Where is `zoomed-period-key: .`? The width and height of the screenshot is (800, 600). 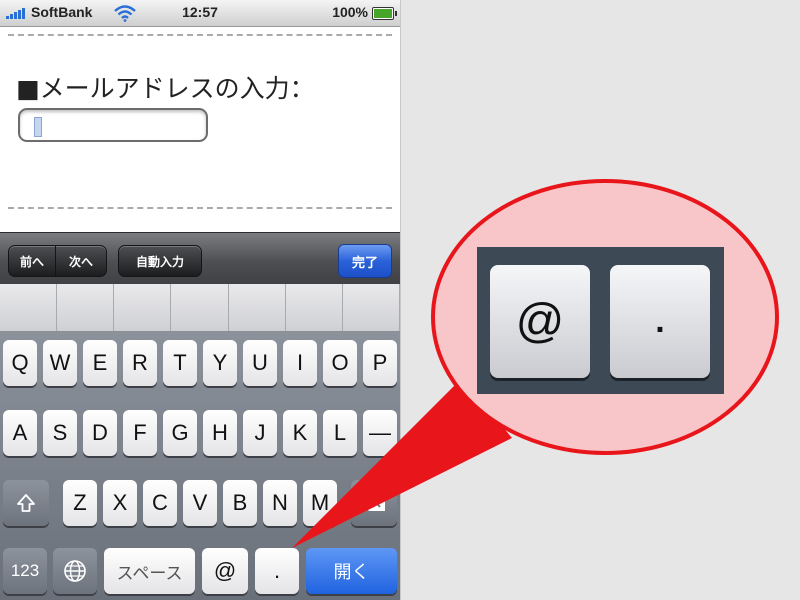 zoomed-period-key: . is located at coordinates (660, 321).